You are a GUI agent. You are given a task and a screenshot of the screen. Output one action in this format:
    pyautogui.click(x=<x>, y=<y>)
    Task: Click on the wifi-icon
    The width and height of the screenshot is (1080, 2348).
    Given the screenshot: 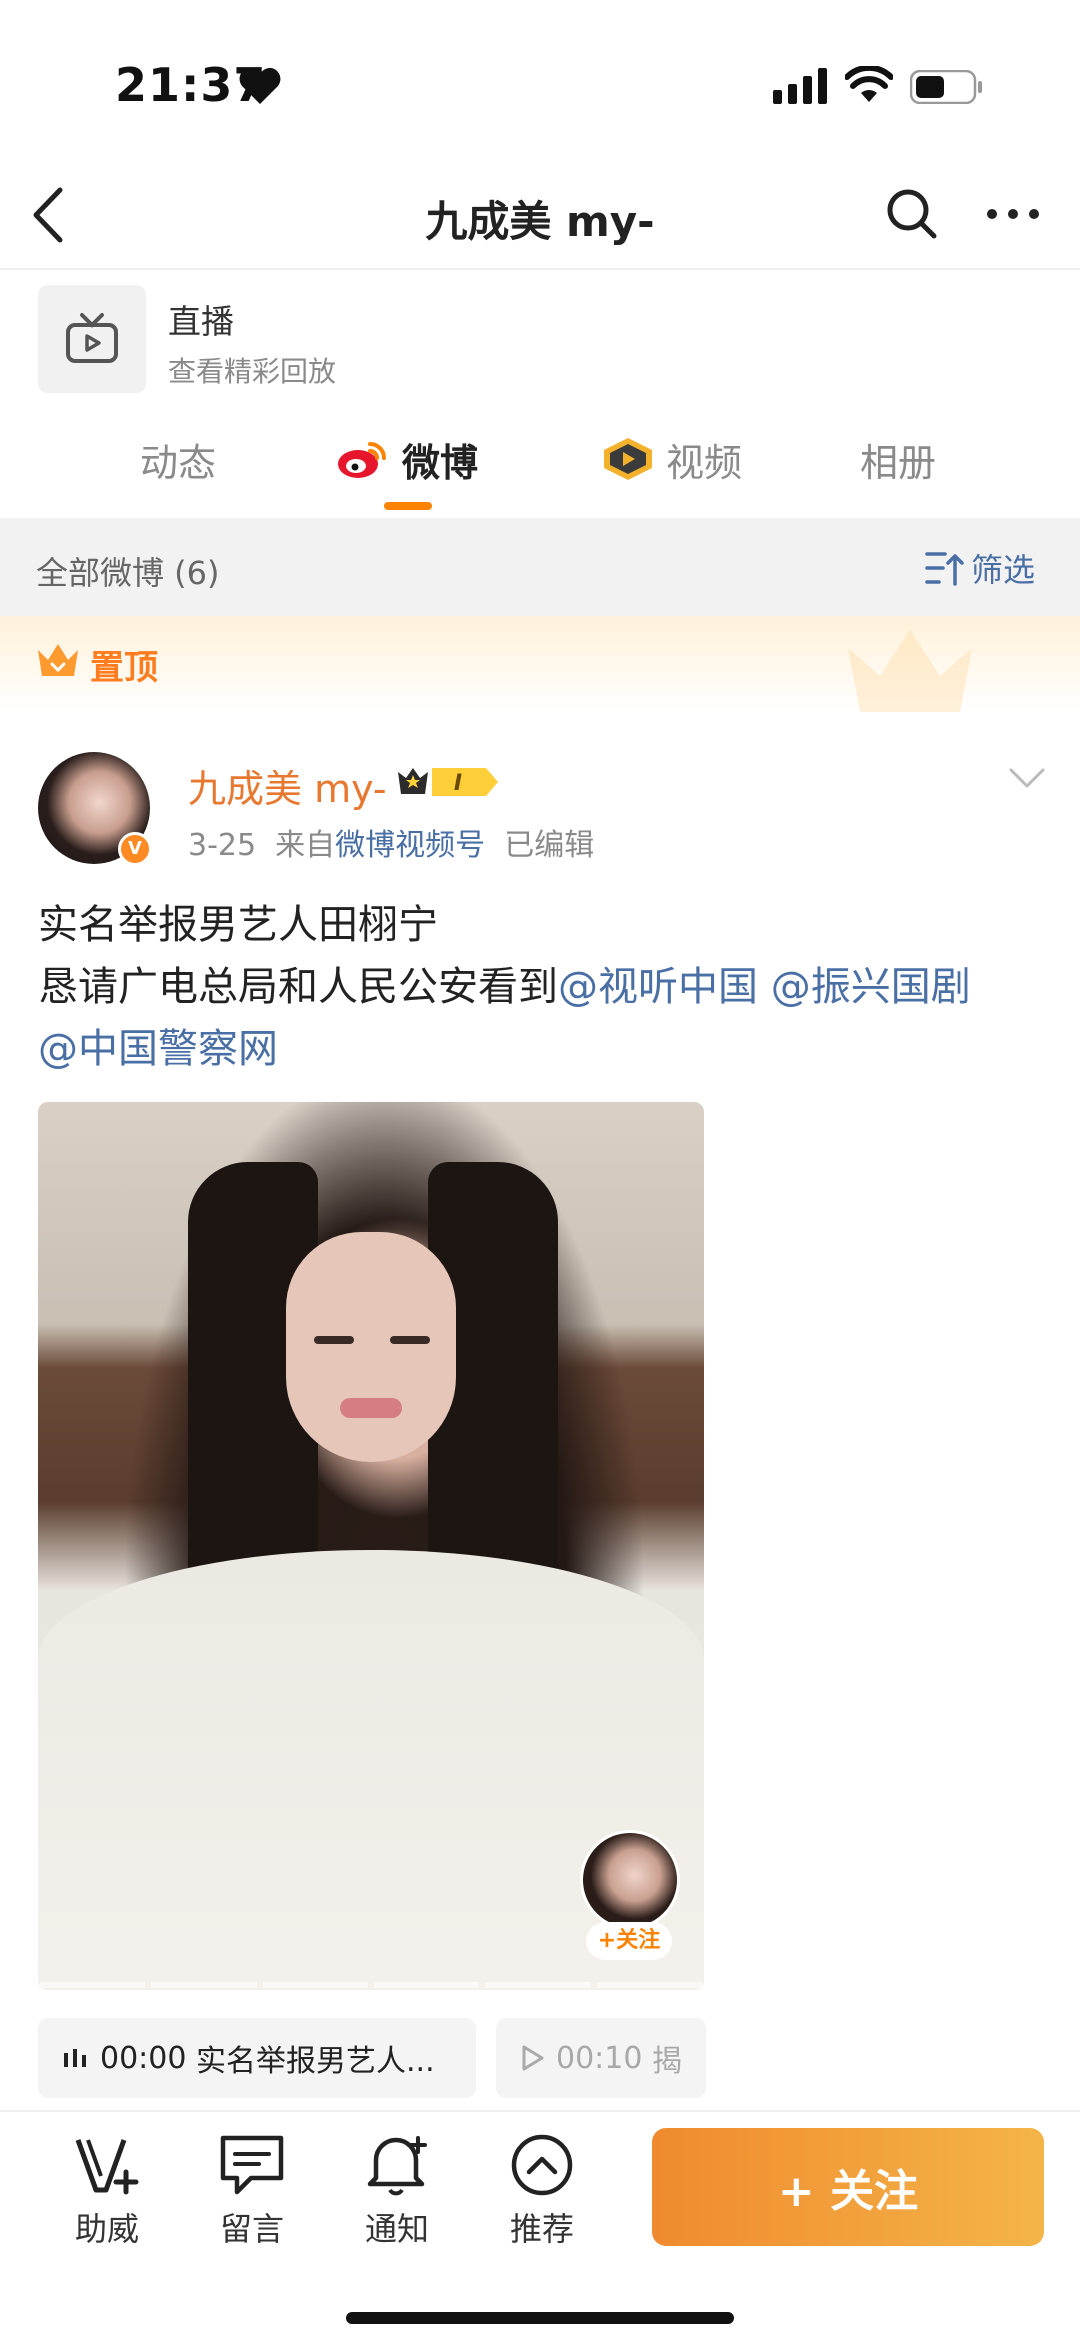 What is the action you would take?
    pyautogui.click(x=869, y=84)
    